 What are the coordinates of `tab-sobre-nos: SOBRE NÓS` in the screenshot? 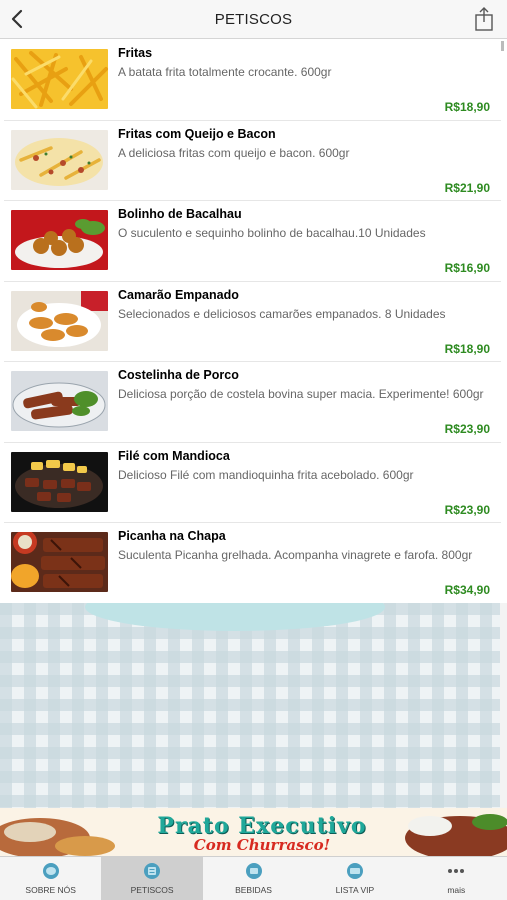 It's located at (50, 878).